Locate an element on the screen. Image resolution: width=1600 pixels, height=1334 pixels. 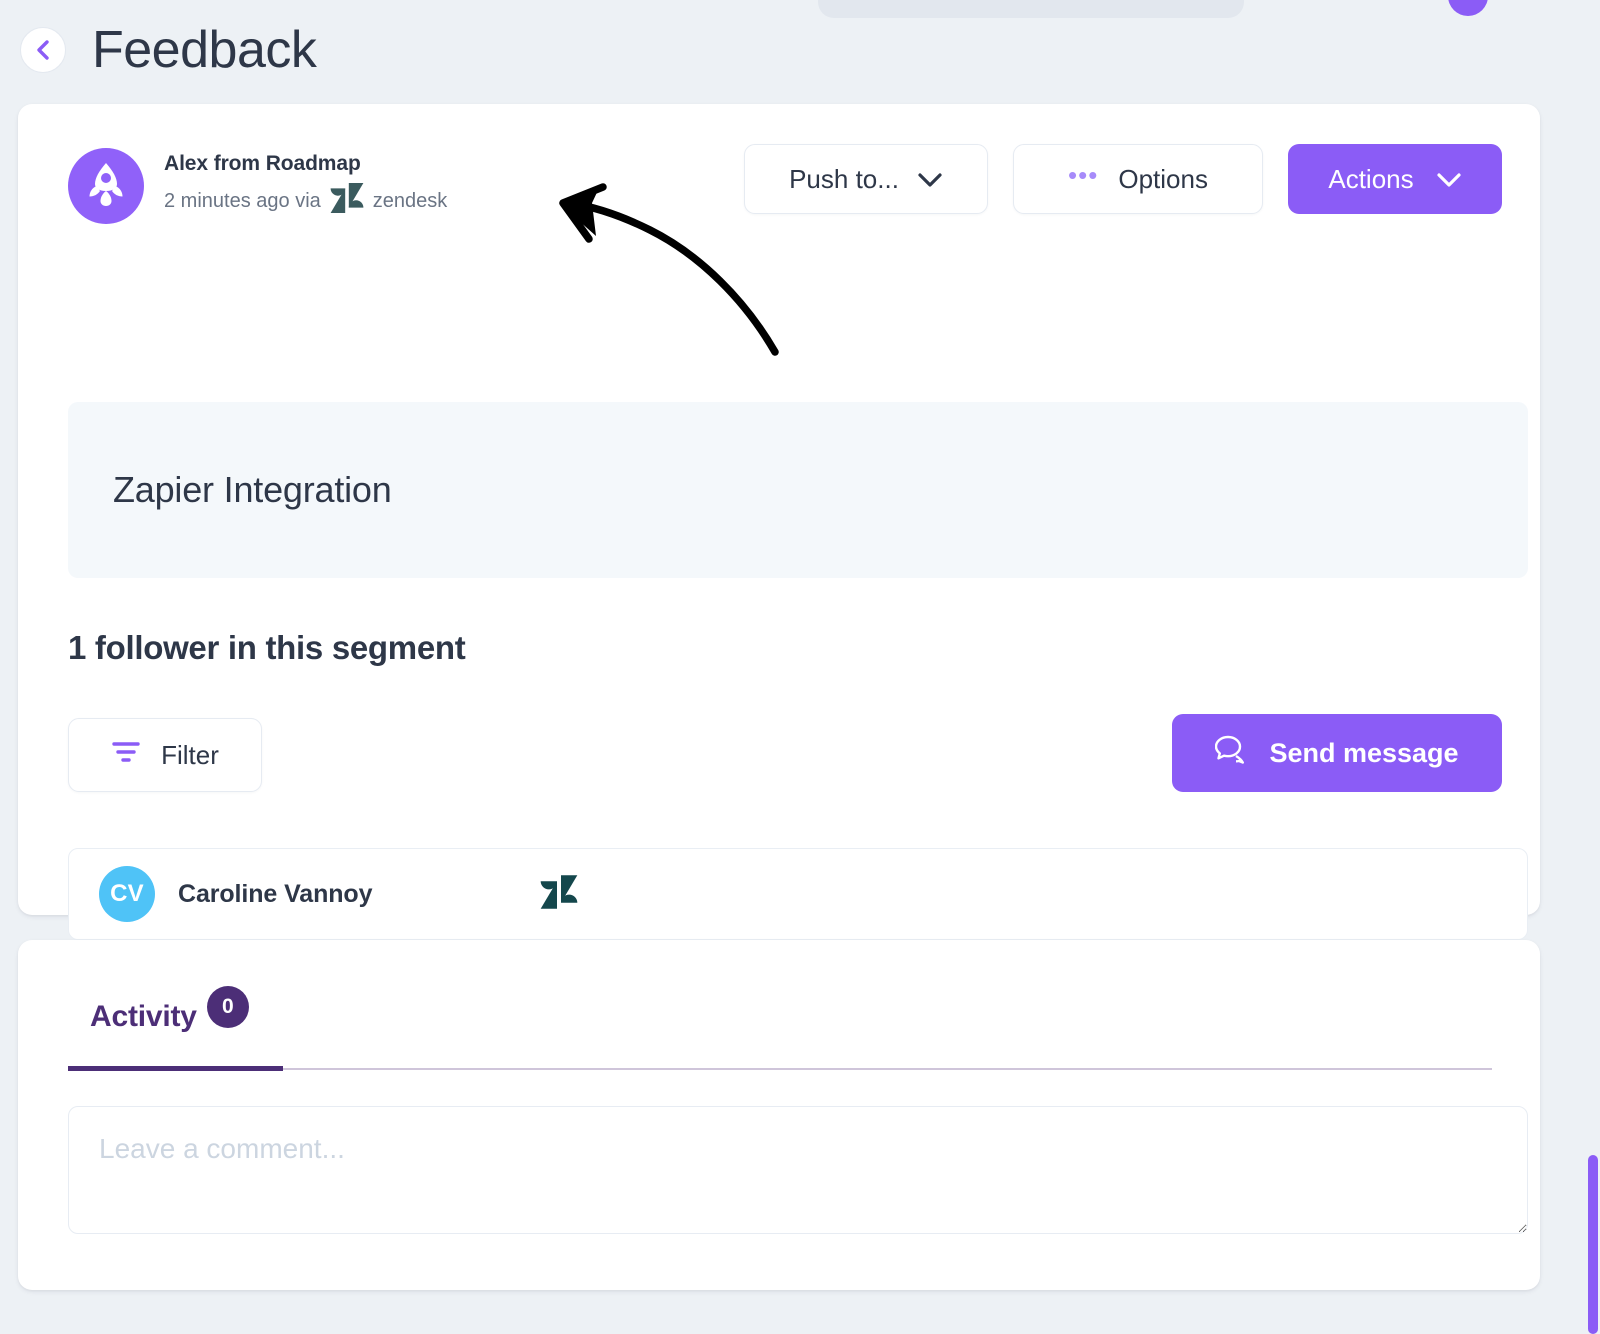
feedback-title-box: Zapier Integration is located at coordinates (798, 490).